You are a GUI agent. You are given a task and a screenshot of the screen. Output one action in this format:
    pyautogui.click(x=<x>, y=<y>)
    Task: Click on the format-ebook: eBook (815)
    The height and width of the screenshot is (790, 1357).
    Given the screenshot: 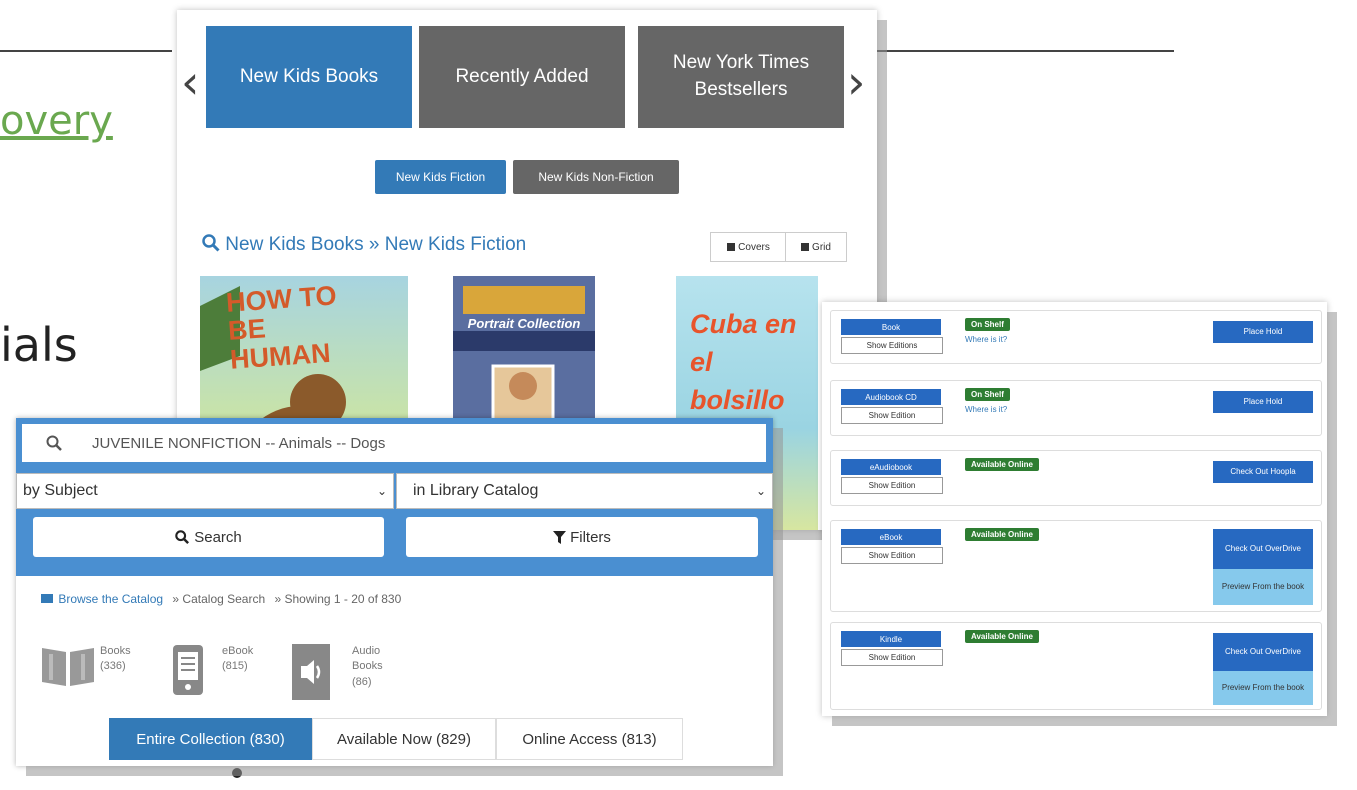 What is the action you would take?
    pyautogui.click(x=212, y=670)
    